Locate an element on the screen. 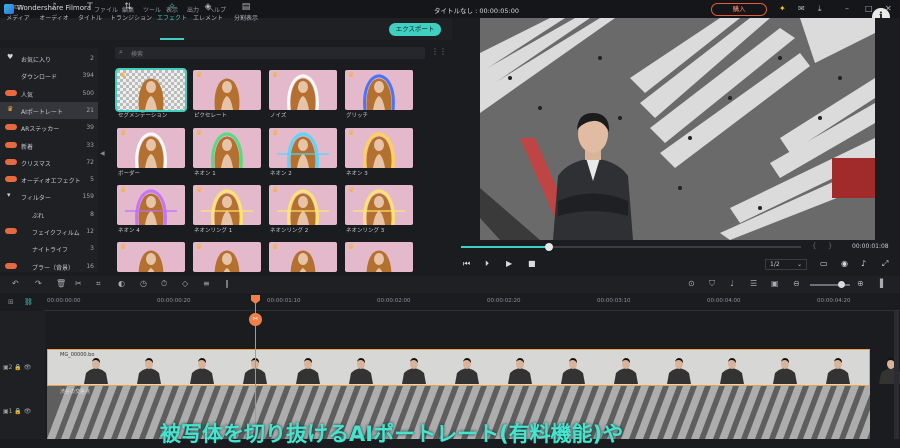  sidebar-item: ARステッカー 39 is located at coordinates (49, 127).